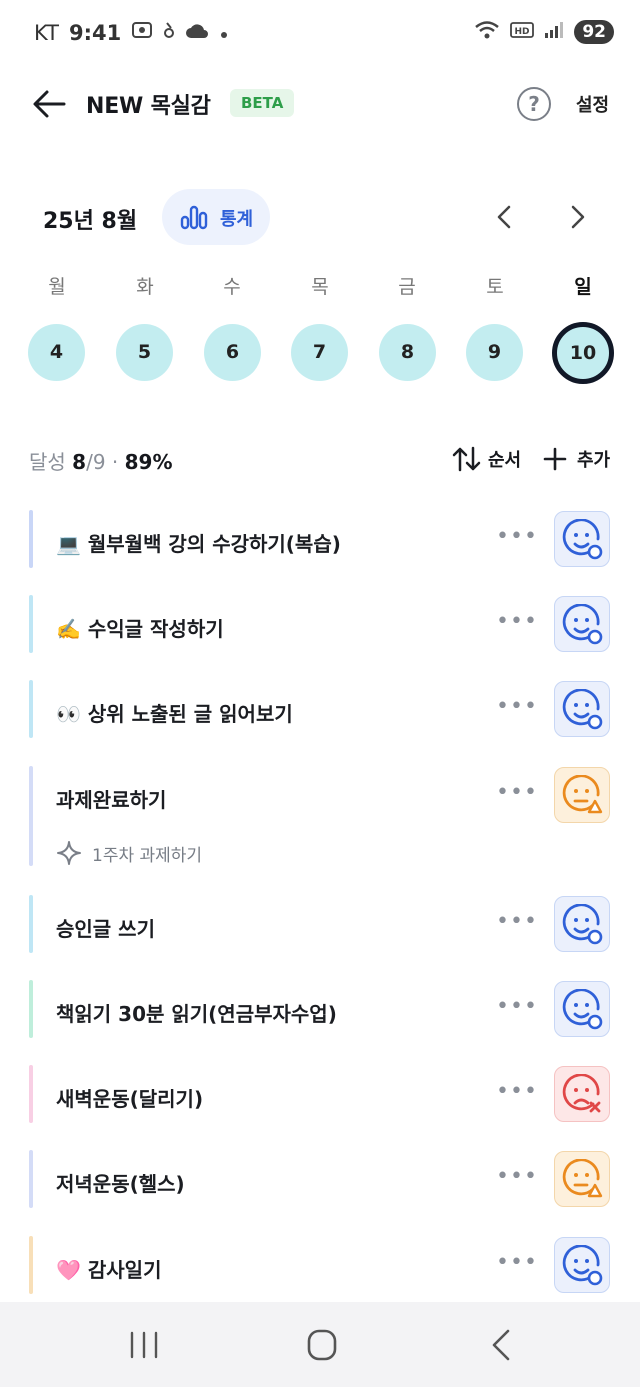 The width and height of the screenshot is (640, 1387). I want to click on recent-apps-button, so click(144, 1345).